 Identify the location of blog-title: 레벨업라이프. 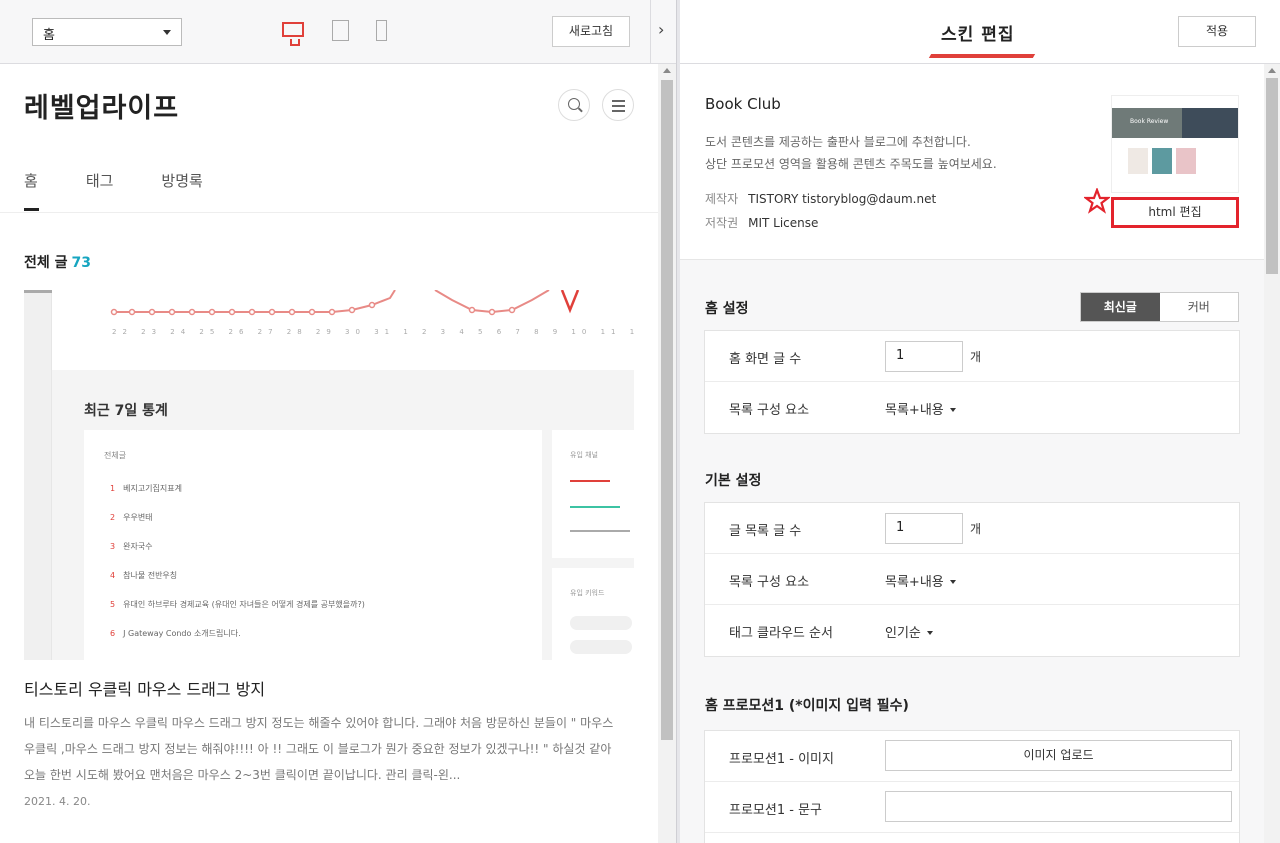
(101, 105).